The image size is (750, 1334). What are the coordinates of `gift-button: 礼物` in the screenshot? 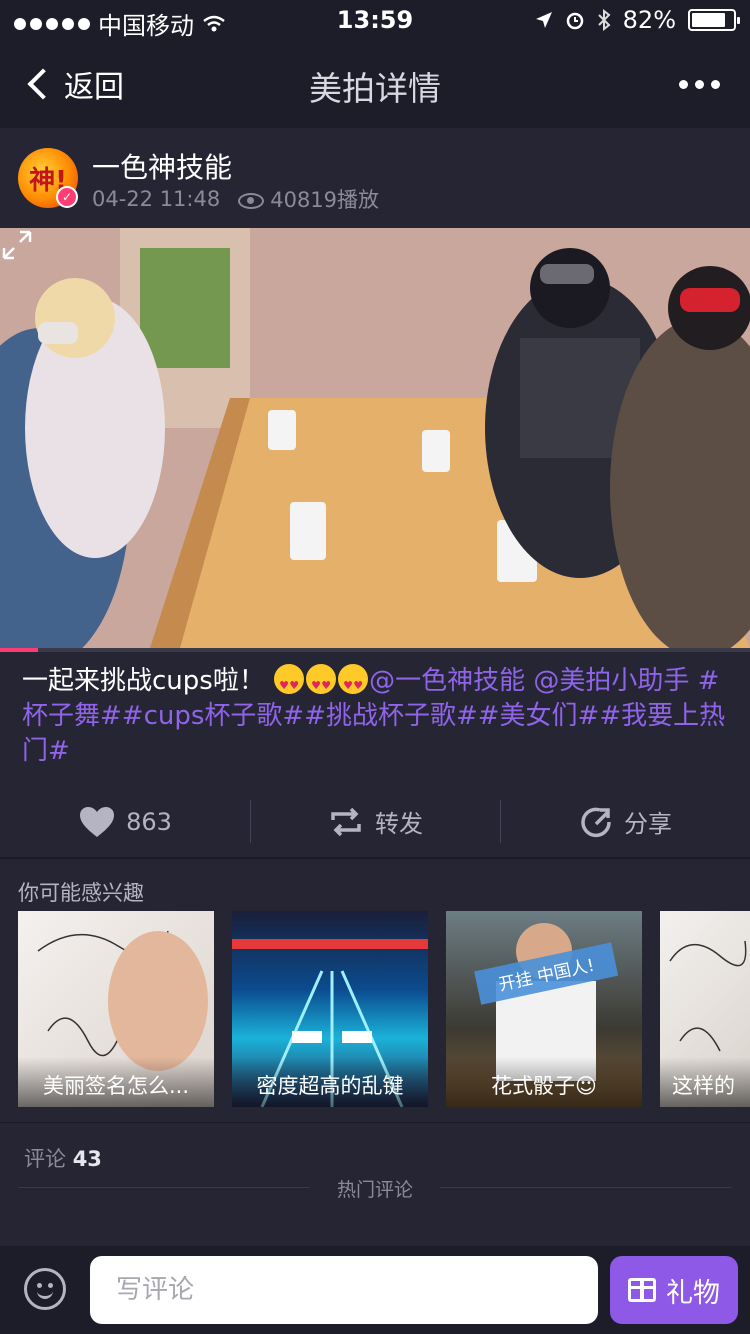 It's located at (674, 1290).